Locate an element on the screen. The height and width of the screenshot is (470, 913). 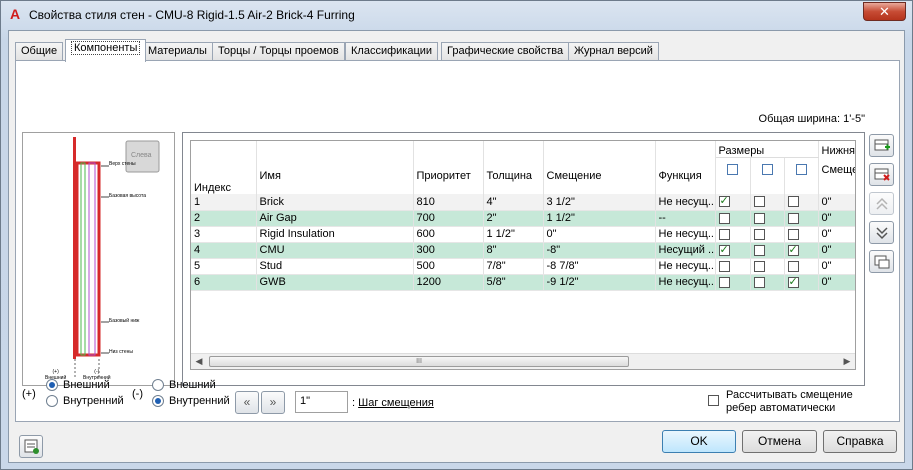
col-index: Индекс is located at coordinates (224, 175).